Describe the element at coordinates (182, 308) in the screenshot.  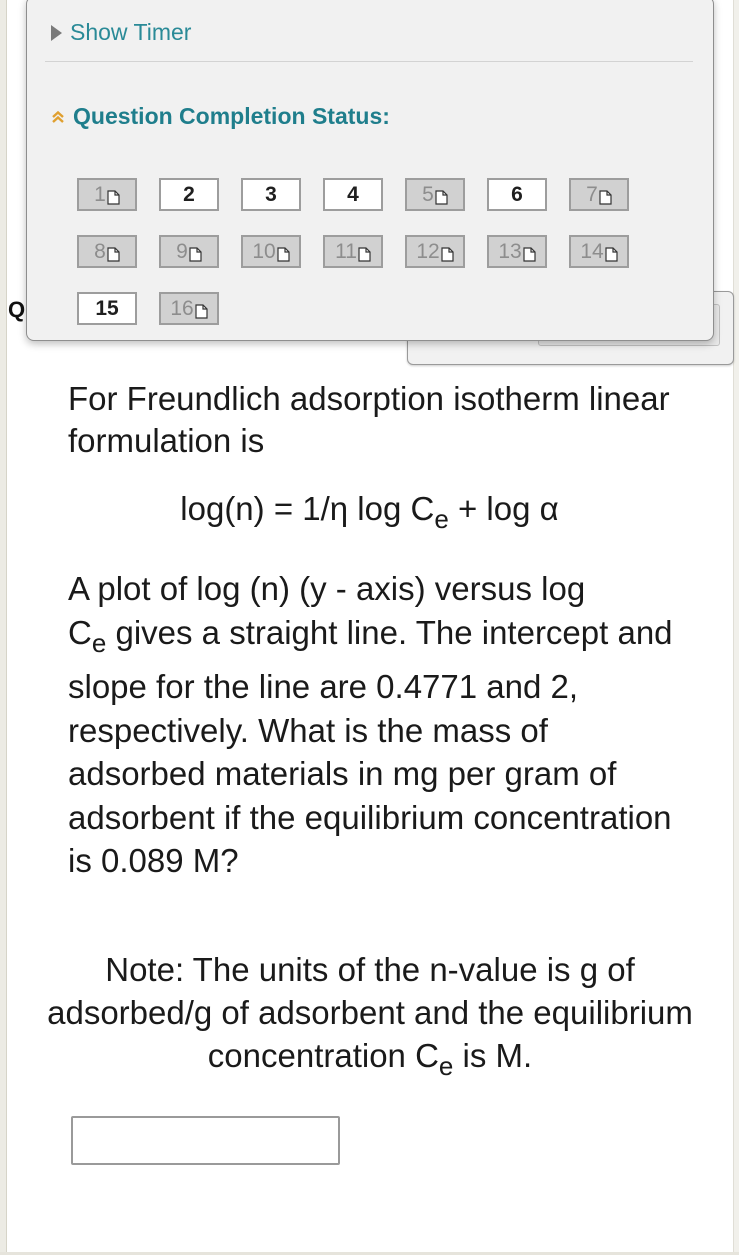
I see `question-number: 16` at that location.